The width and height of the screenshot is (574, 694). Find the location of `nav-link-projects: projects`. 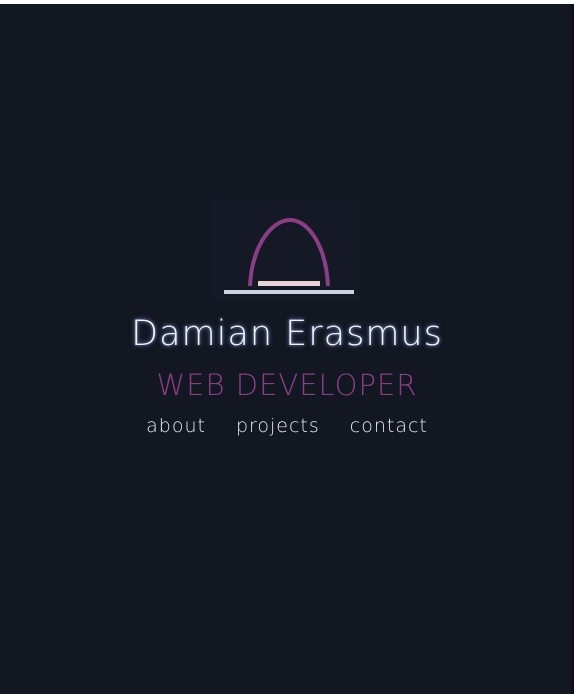

nav-link-projects: projects is located at coordinates (278, 426).